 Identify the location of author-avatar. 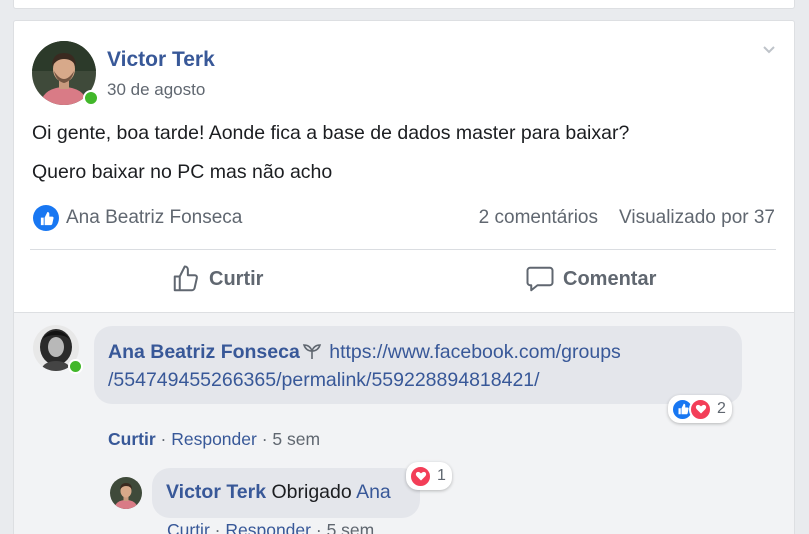
(65, 73).